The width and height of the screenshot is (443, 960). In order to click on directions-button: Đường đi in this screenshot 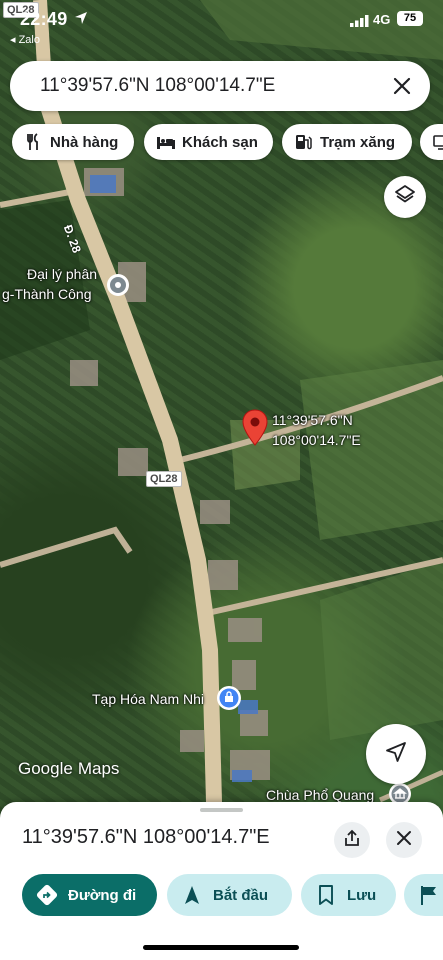, I will do `click(89, 895)`.